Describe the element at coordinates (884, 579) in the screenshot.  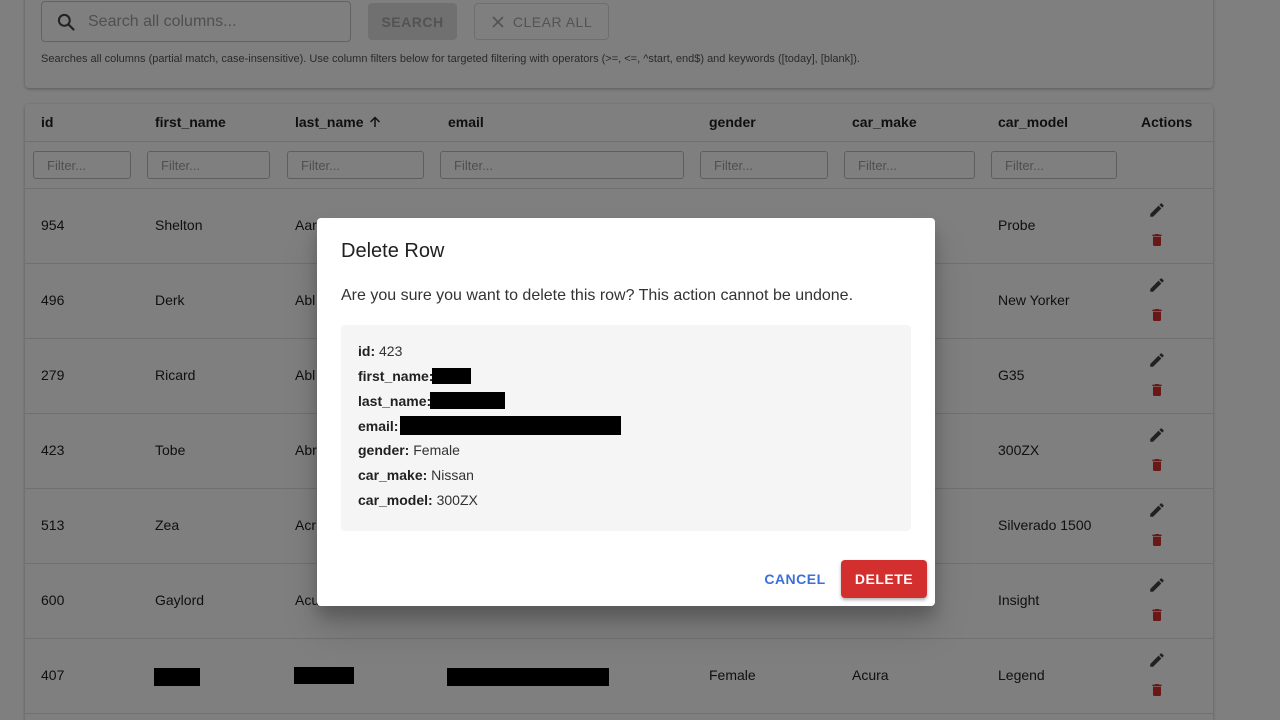
I see `delete-button: DELETE` at that location.